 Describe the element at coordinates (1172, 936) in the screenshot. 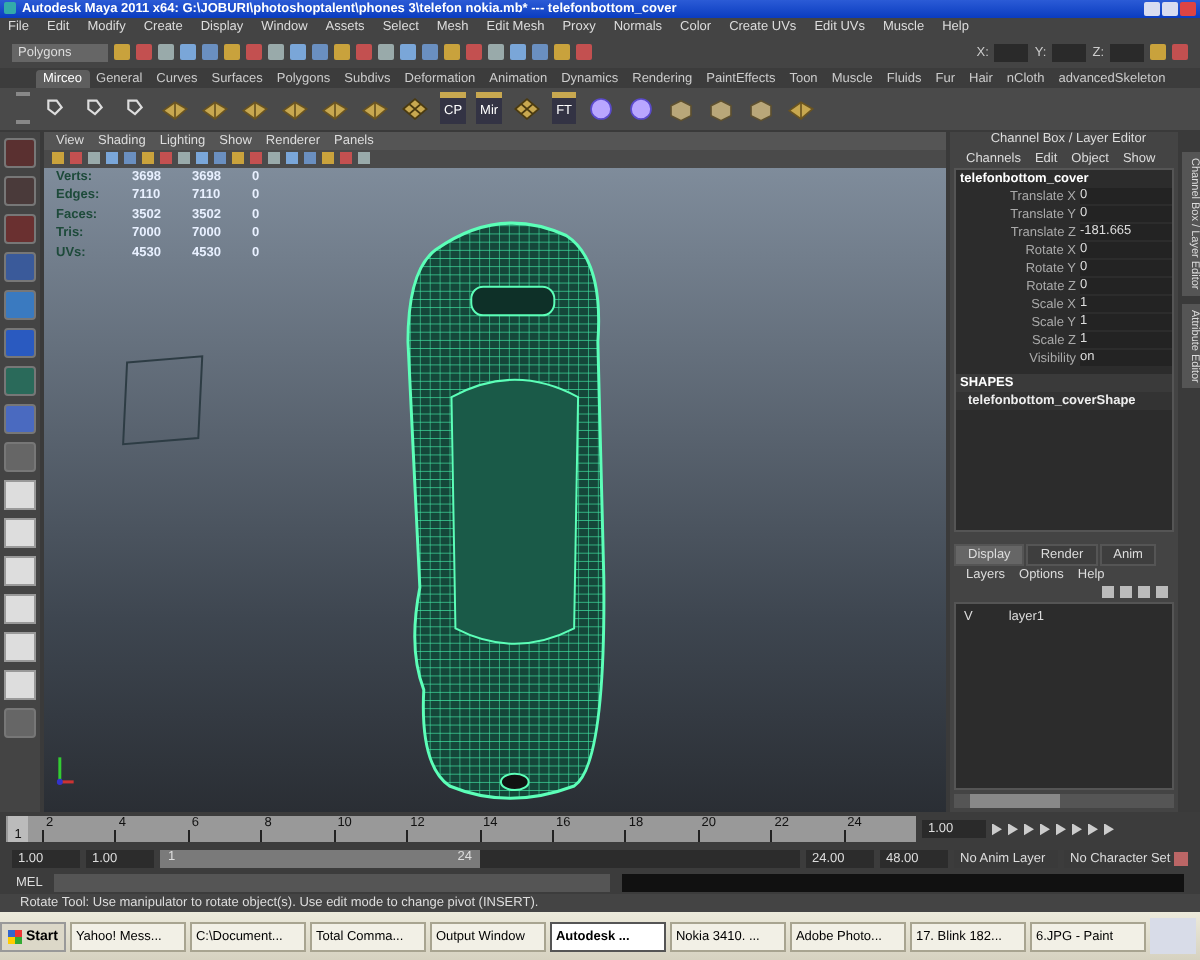

I see `system-tray` at that location.